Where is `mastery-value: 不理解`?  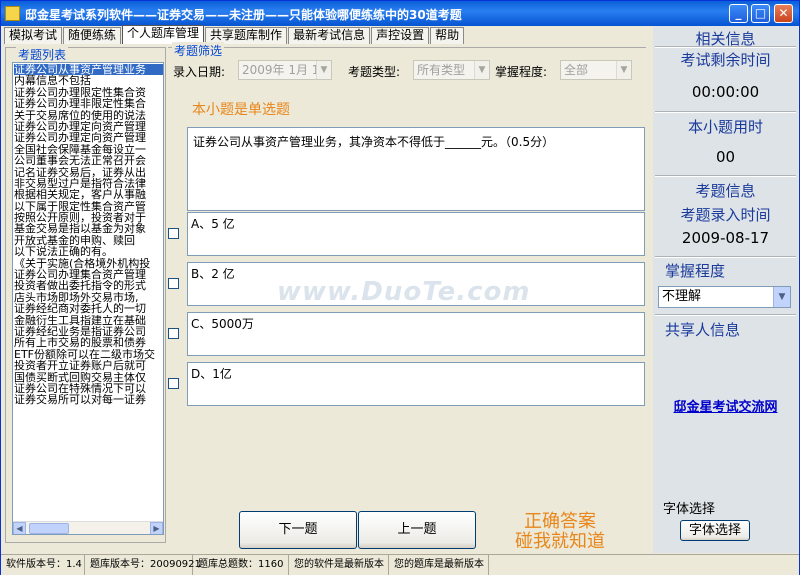
mastery-value: 不理解 is located at coordinates (682, 296).